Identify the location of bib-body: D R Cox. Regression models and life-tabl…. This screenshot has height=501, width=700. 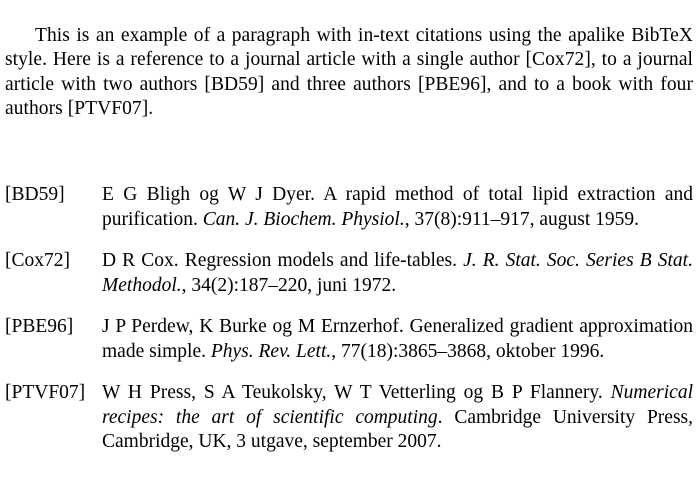
(397, 273).